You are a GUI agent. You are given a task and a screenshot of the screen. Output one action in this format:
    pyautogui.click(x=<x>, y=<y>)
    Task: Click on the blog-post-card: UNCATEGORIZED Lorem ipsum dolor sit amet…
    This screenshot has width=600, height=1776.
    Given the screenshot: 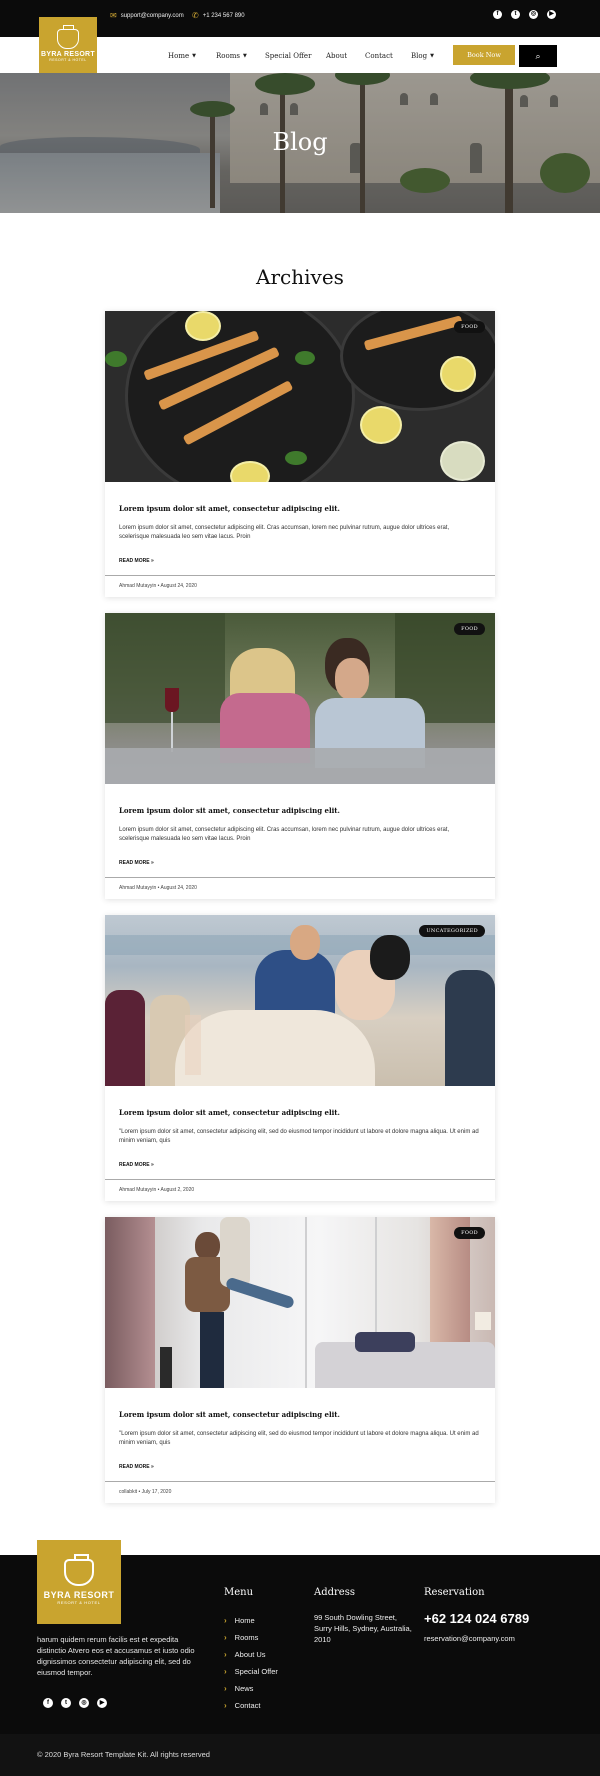 What is the action you would take?
    pyautogui.click(x=300, y=1058)
    